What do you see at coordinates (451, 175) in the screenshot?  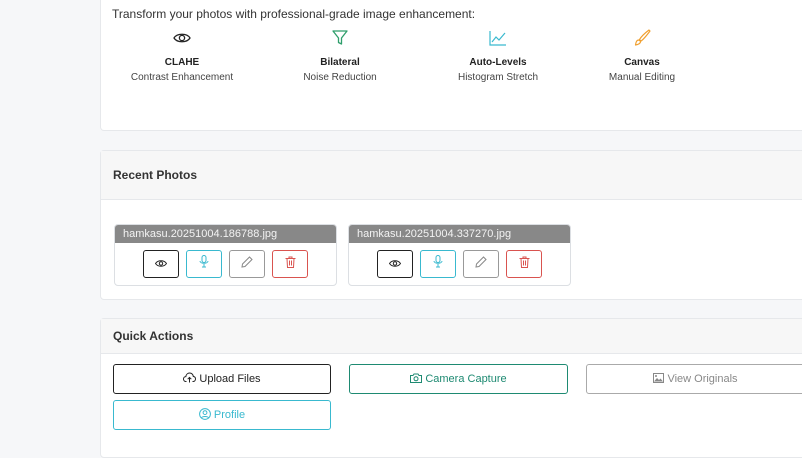 I see `recent-photos-title: Recent Photos` at bounding box center [451, 175].